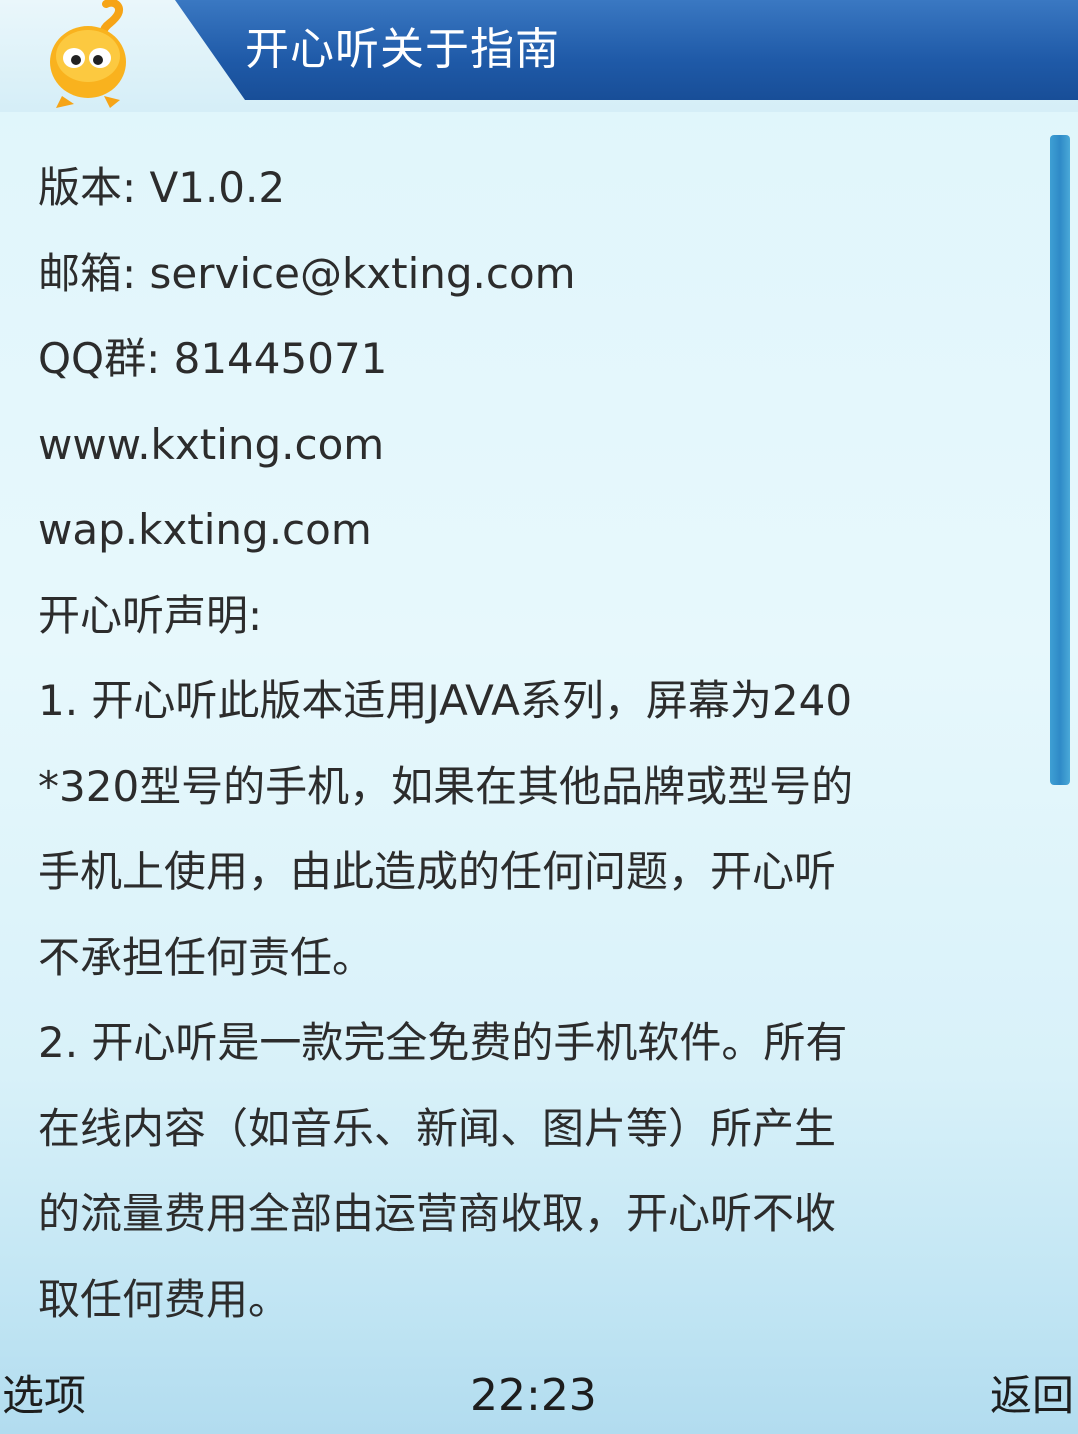 The height and width of the screenshot is (1434, 1078). Describe the element at coordinates (437, 1128) in the screenshot. I see `statement-text-line: 在线内容（如音乐、新闻、图片等）所产生` at that location.